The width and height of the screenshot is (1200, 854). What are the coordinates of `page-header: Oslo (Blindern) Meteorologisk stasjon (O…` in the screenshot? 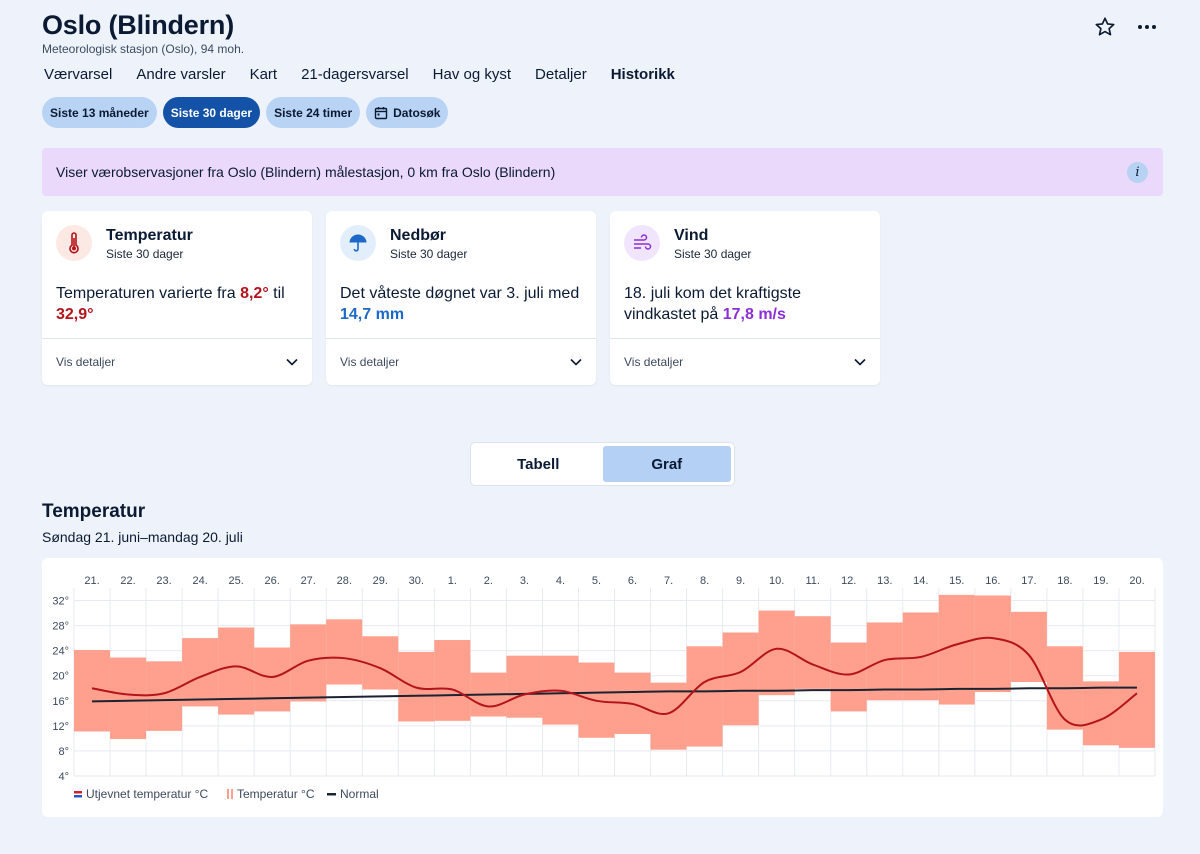 It's located at (143, 33).